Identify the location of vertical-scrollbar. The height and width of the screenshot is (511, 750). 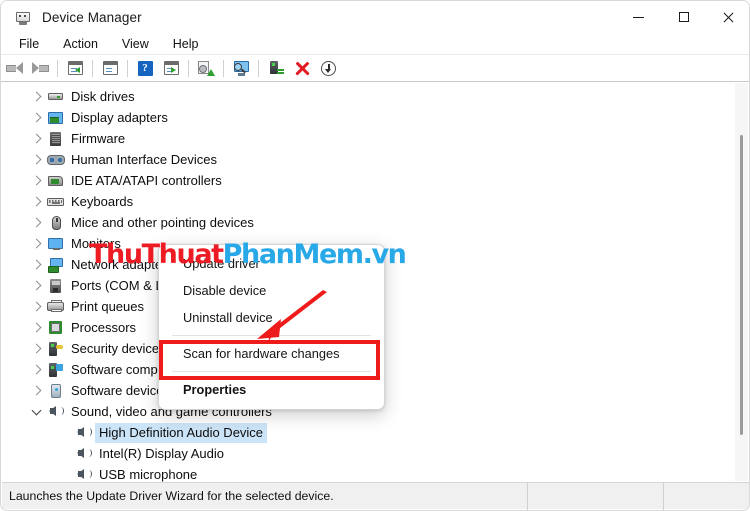
(741, 282).